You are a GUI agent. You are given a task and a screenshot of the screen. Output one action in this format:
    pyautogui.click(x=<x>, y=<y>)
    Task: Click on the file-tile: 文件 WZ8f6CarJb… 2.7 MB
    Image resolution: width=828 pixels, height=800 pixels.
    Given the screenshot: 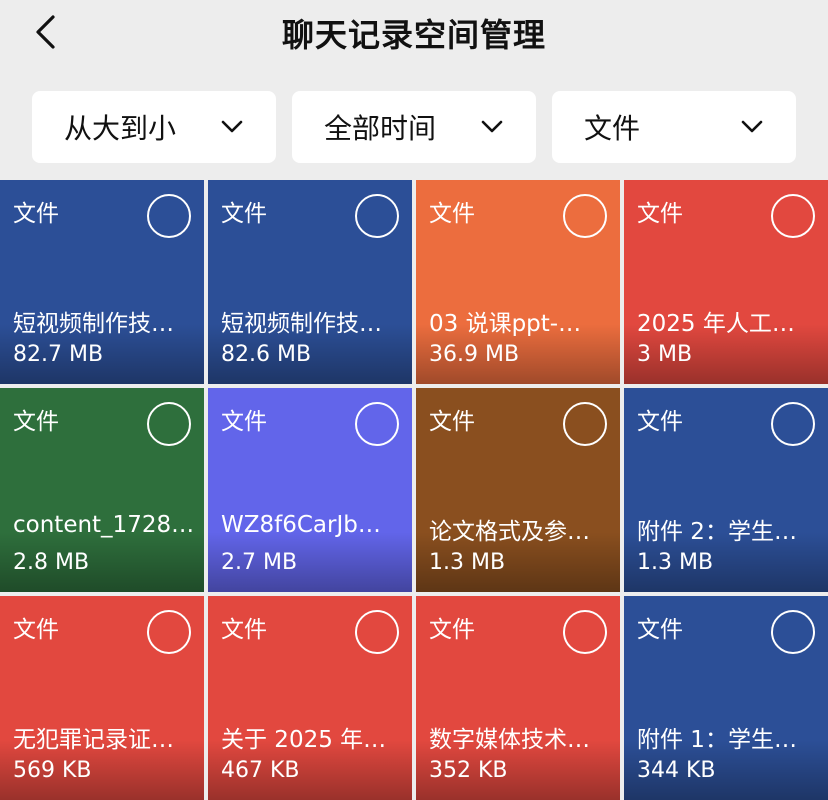 What is the action you would take?
    pyautogui.click(x=310, y=490)
    